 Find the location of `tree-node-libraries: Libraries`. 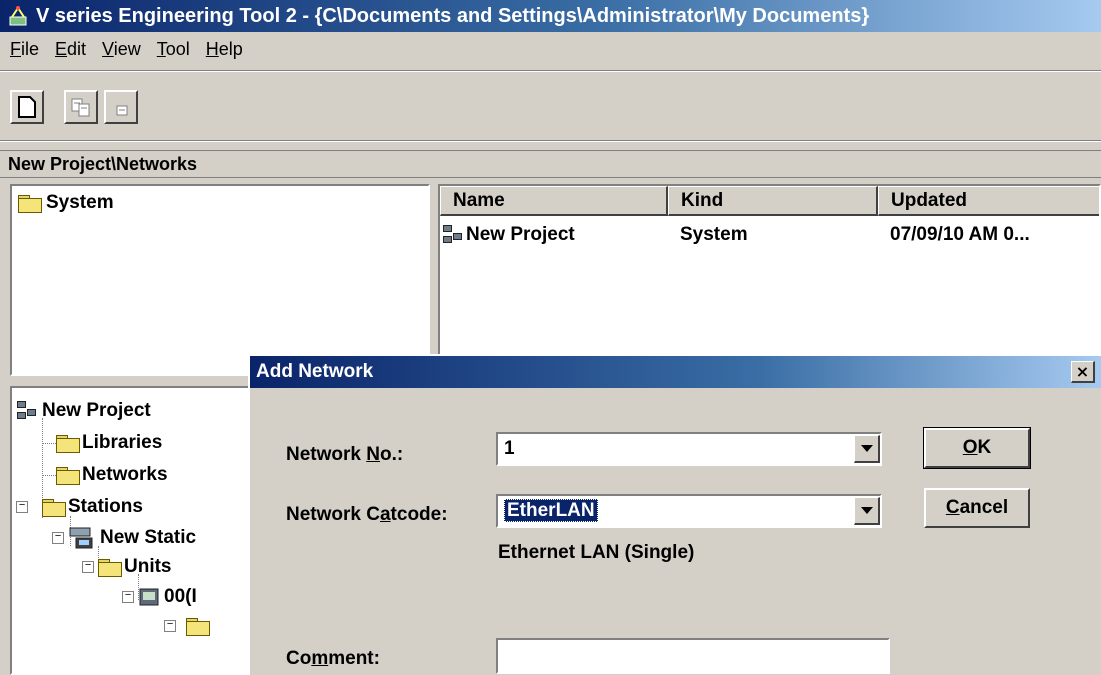

tree-node-libraries: Libraries is located at coordinates (109, 443).